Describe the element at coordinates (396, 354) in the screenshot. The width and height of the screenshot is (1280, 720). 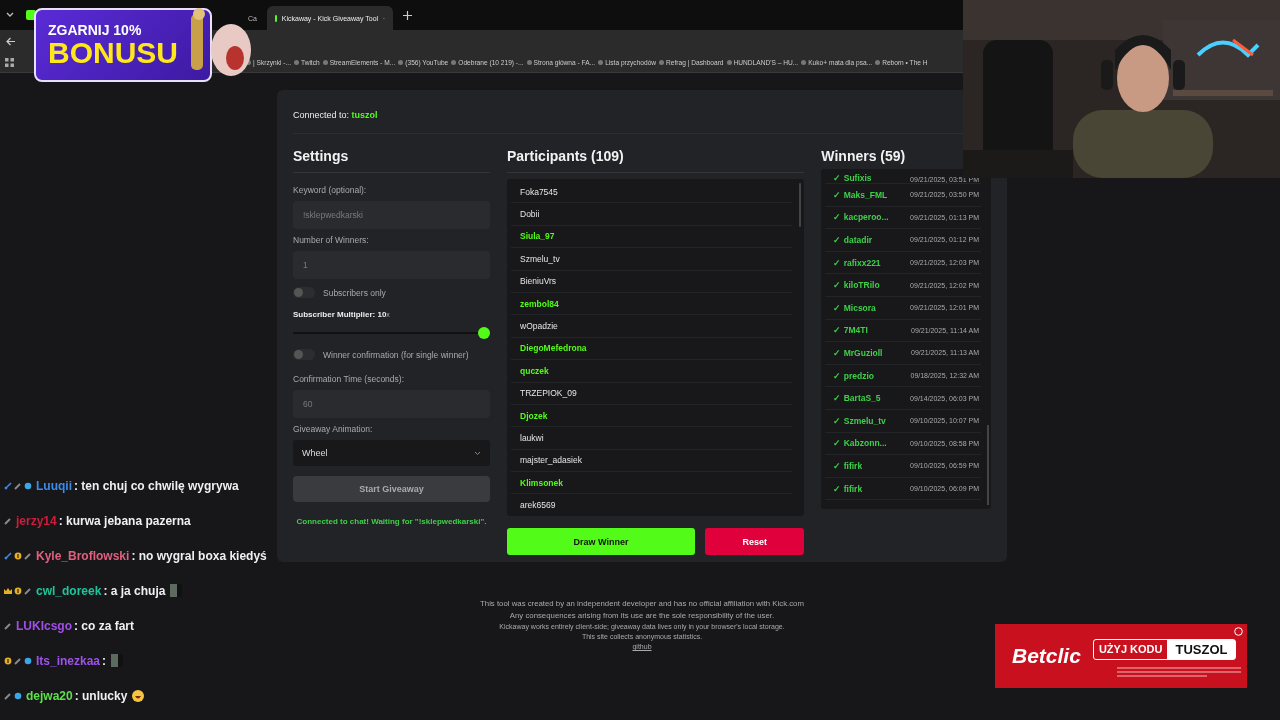
I see `toggle-label: Winner confirmation (for single winner)` at that location.